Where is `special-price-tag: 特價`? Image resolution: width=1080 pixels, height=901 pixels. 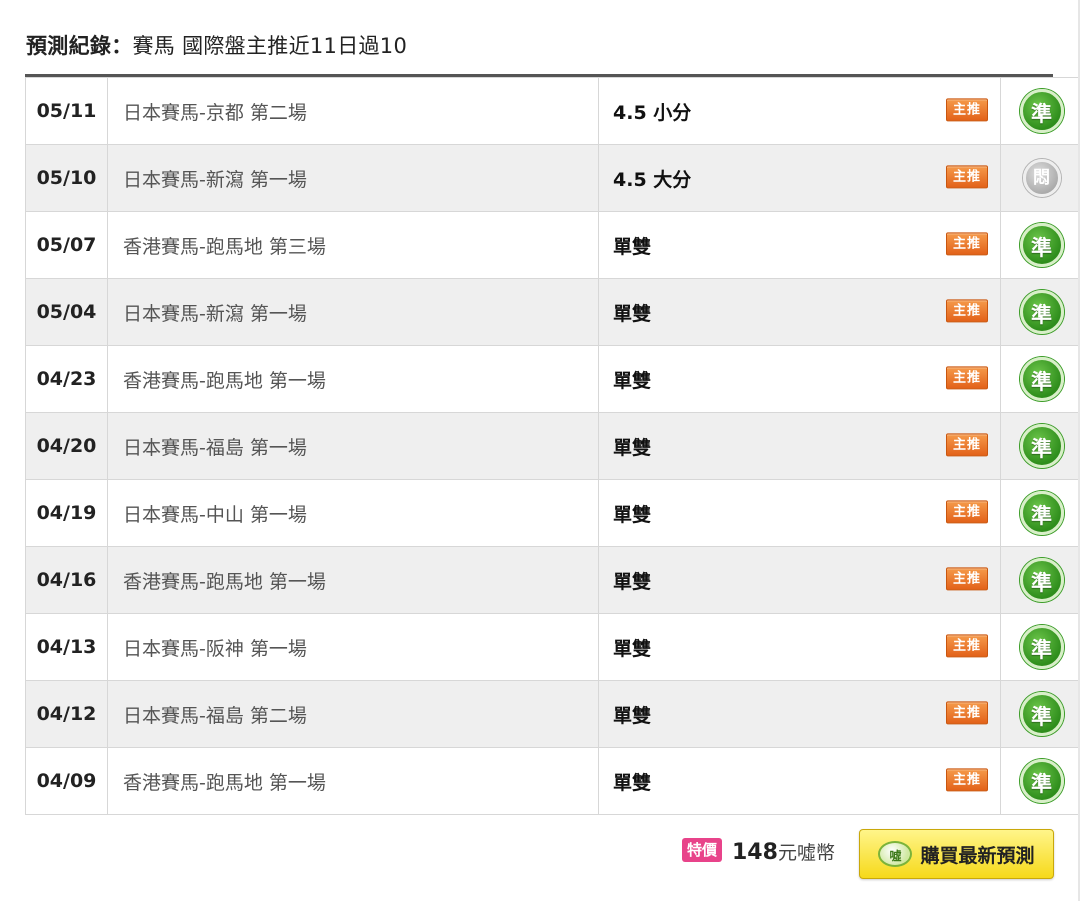
special-price-tag: 特價 is located at coordinates (702, 850).